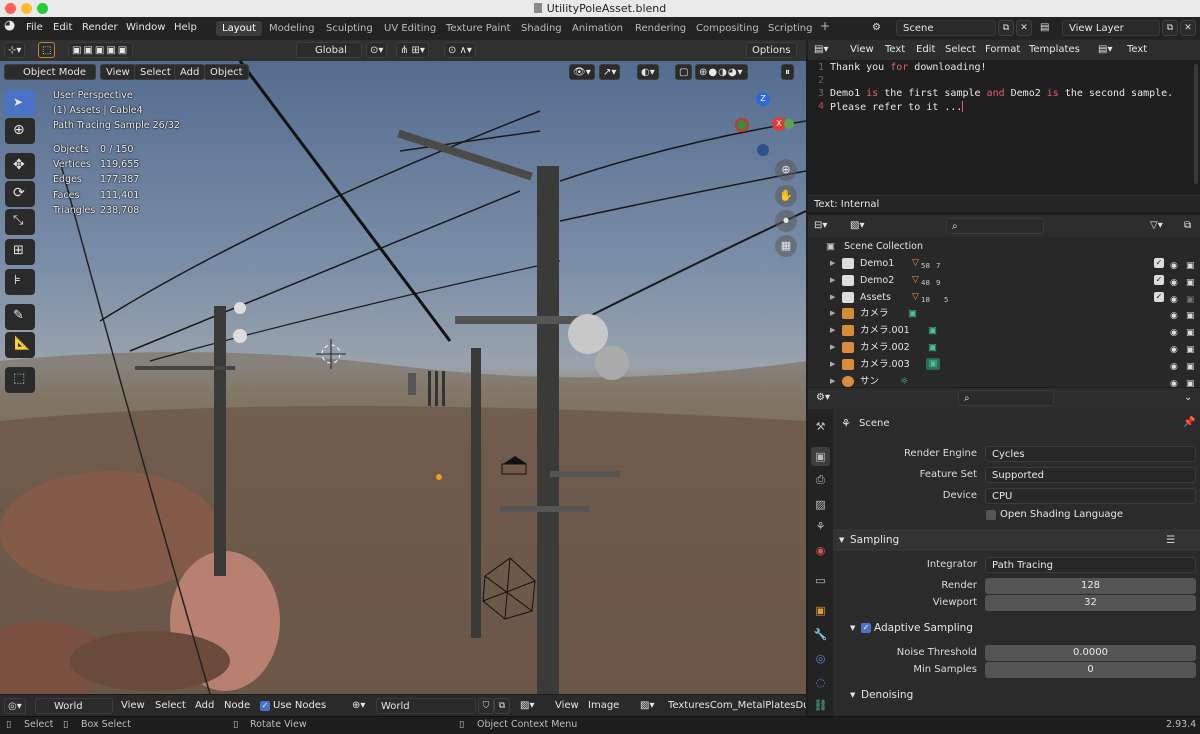  I want to click on scene-icon: ⚙, so click(876, 28).